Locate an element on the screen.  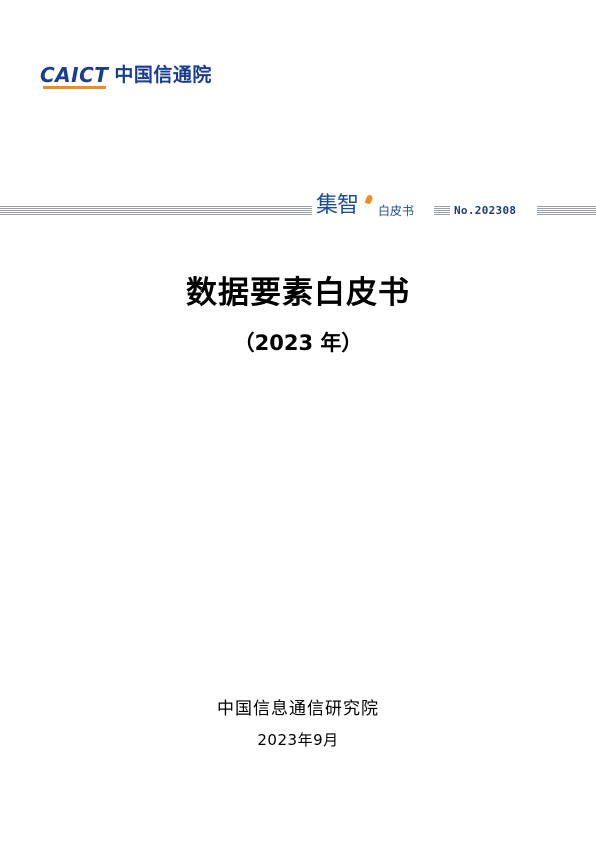
series-band: 集智 白皮书 No.202308 is located at coordinates (298, 208).